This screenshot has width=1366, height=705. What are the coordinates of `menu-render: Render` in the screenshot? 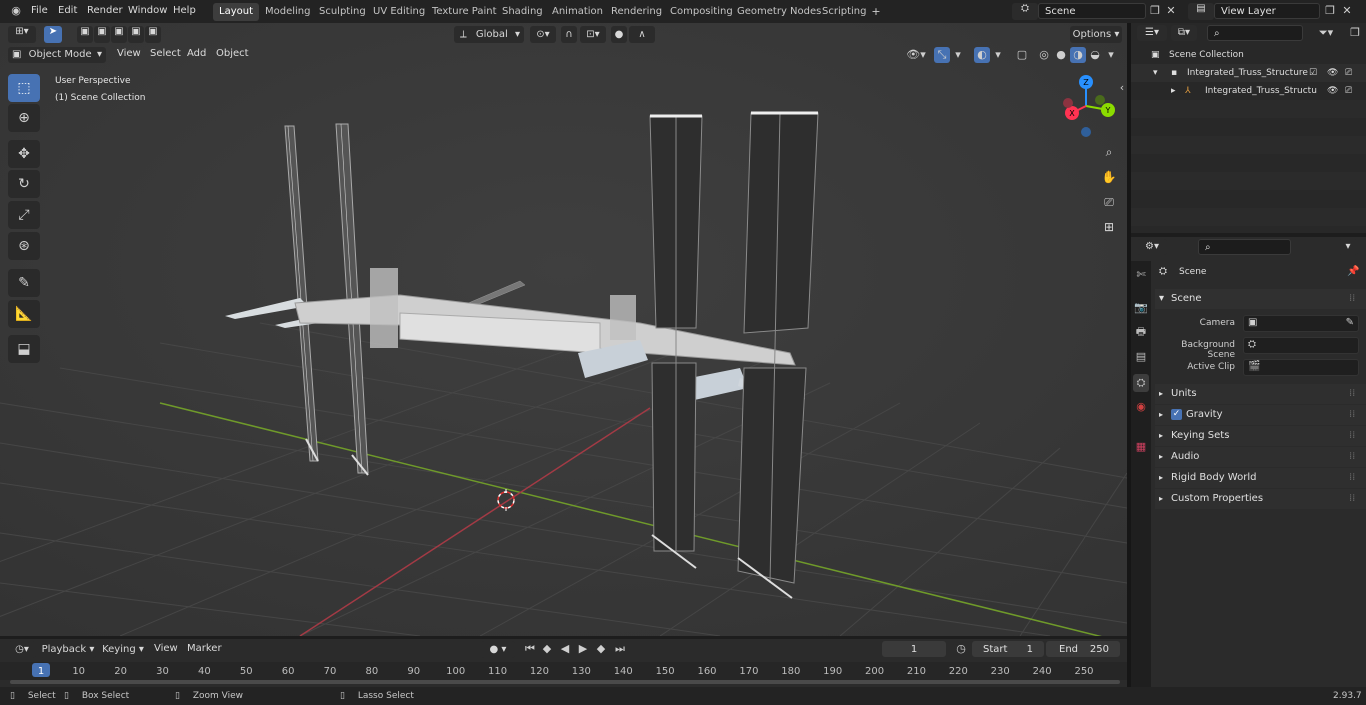 It's located at (105, 11).